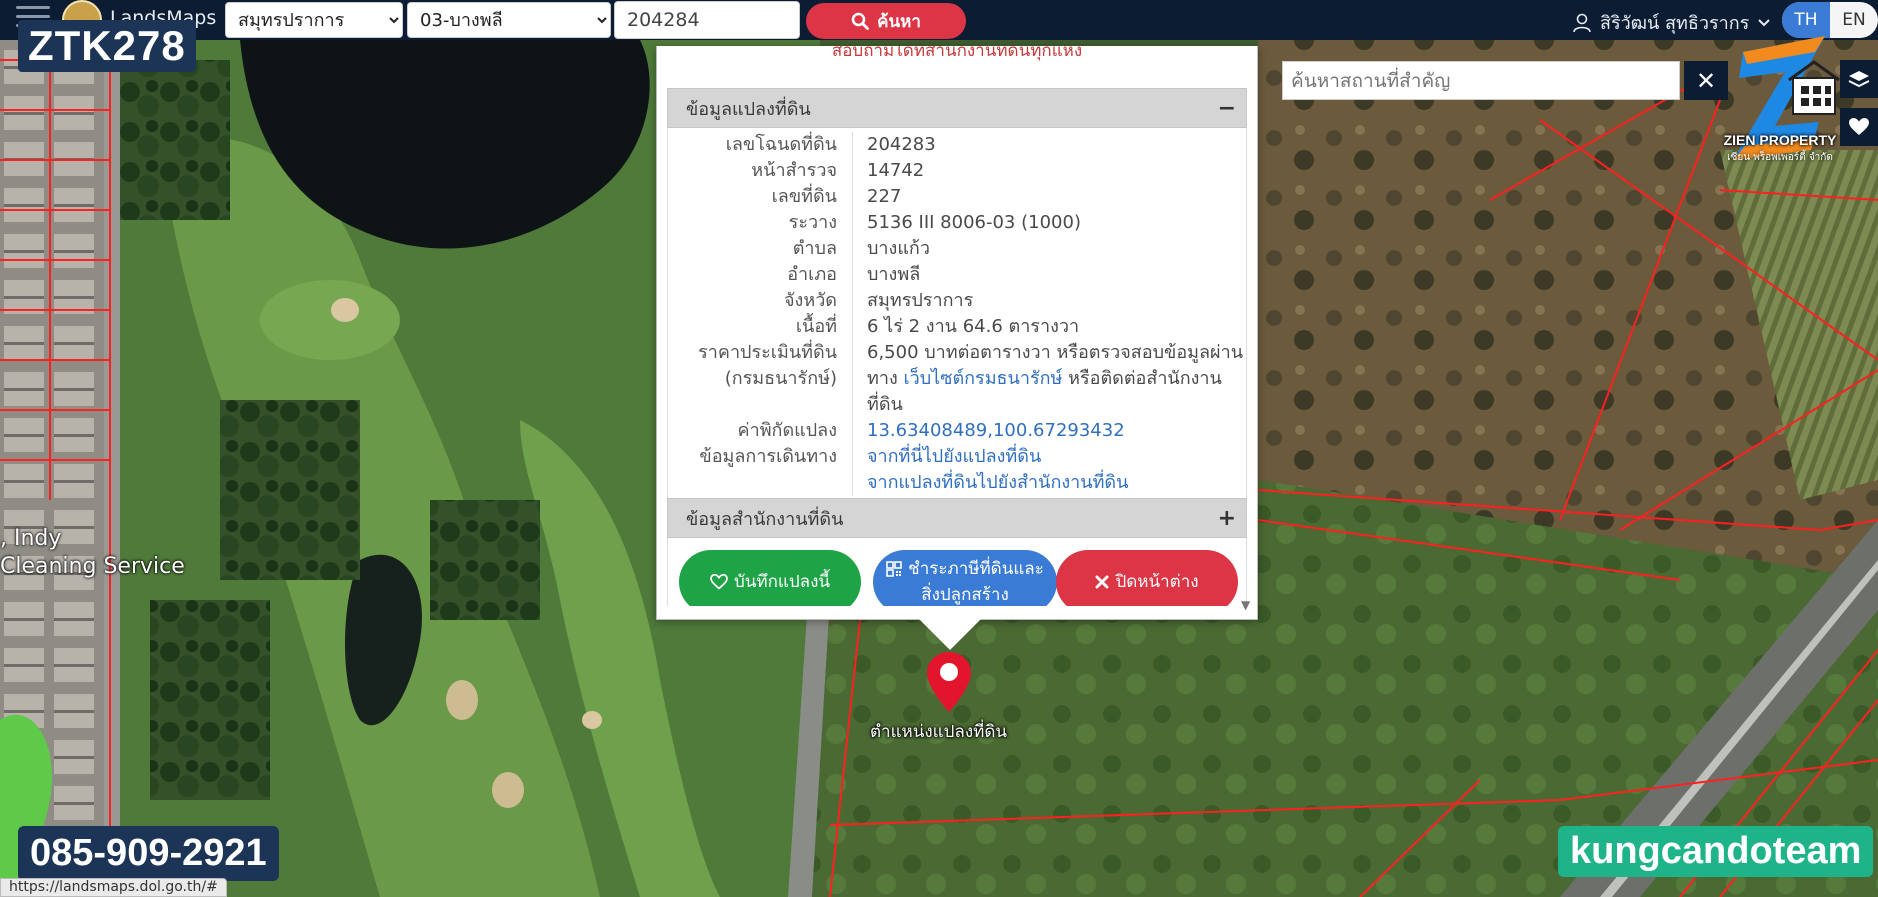 Image resolution: width=1878 pixels, height=897 pixels. Describe the element at coordinates (885, 378) in the screenshot. I see `price-value-pre: ทาง` at that location.